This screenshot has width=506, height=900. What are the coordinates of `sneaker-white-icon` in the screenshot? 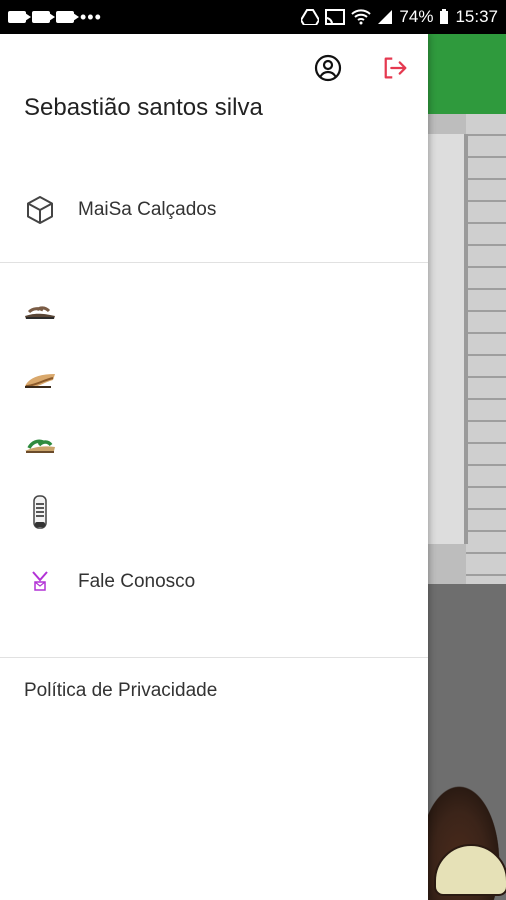 It's located at (40, 512).